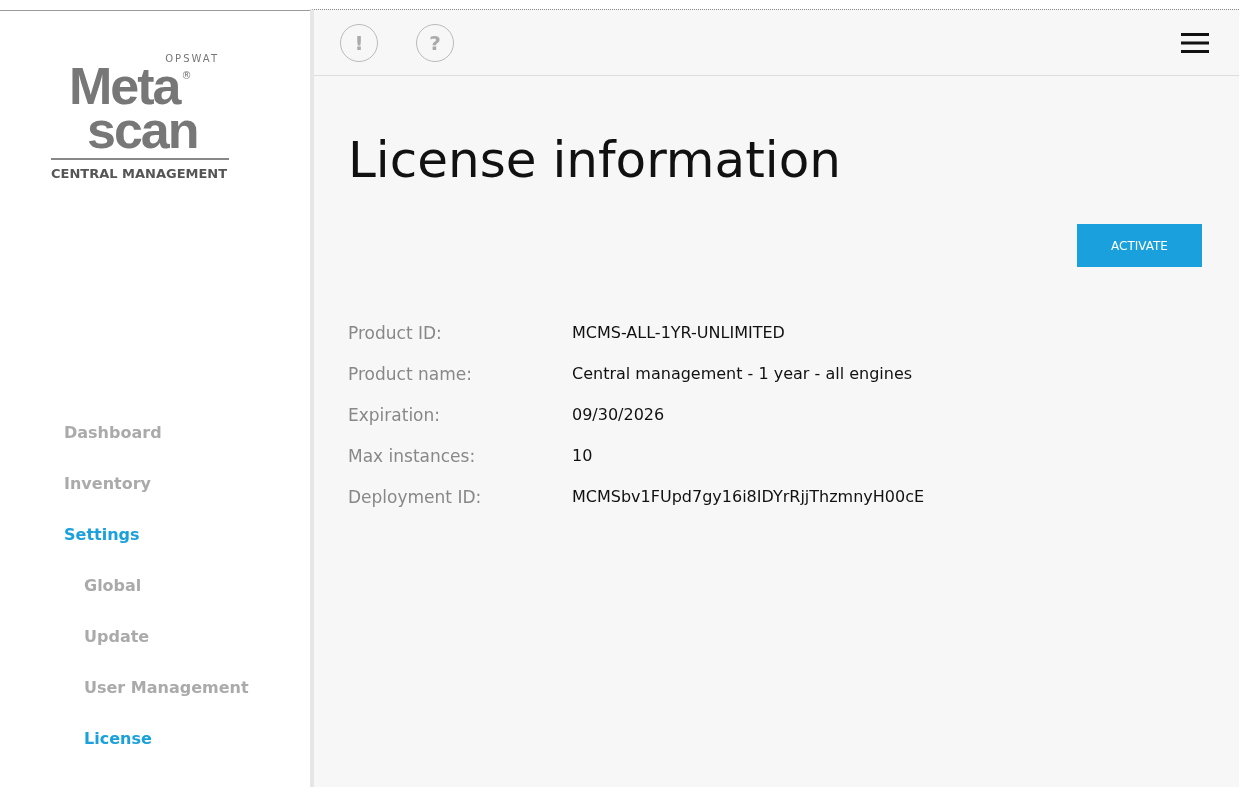 Image resolution: width=1239 pixels, height=787 pixels. Describe the element at coordinates (394, 415) in the screenshot. I see `field-label: Expiration:` at that location.